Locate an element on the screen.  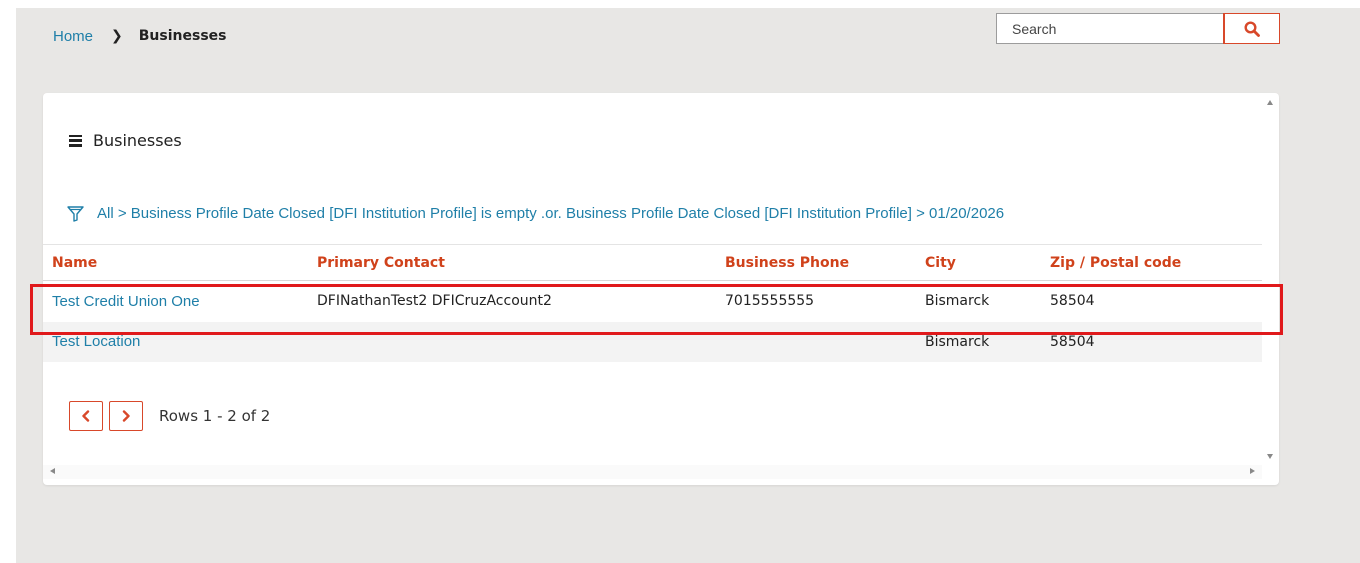
breadcrumb-current: Businesses is located at coordinates (182, 36).